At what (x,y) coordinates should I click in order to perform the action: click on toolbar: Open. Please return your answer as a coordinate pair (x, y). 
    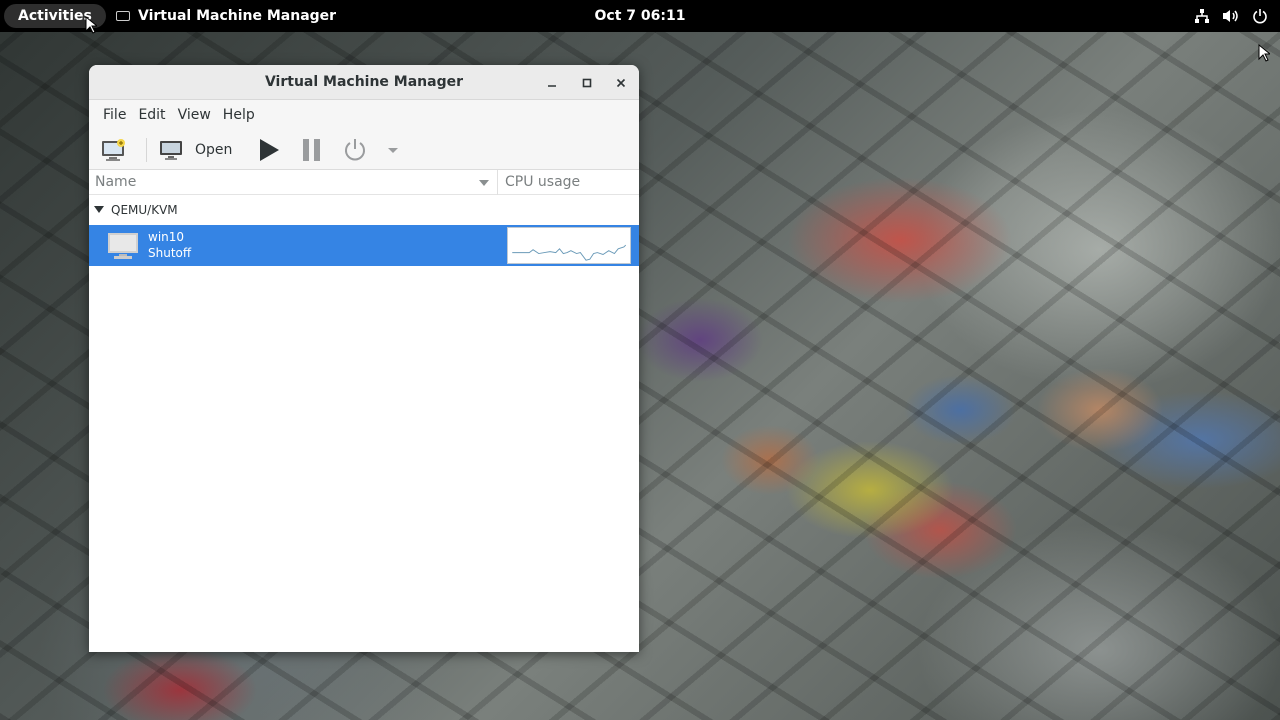
    Looking at the image, I should click on (364, 150).